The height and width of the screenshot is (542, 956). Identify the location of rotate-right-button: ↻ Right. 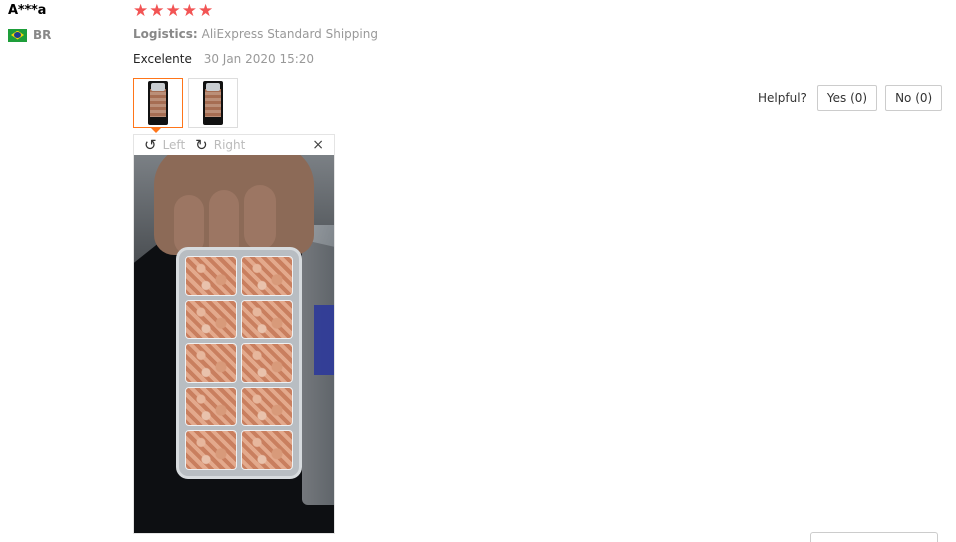
(220, 144).